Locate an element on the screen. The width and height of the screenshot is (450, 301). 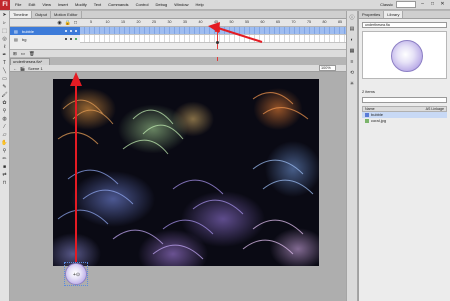
new-layer-icon: ⊞ is located at coordinates (15, 54).